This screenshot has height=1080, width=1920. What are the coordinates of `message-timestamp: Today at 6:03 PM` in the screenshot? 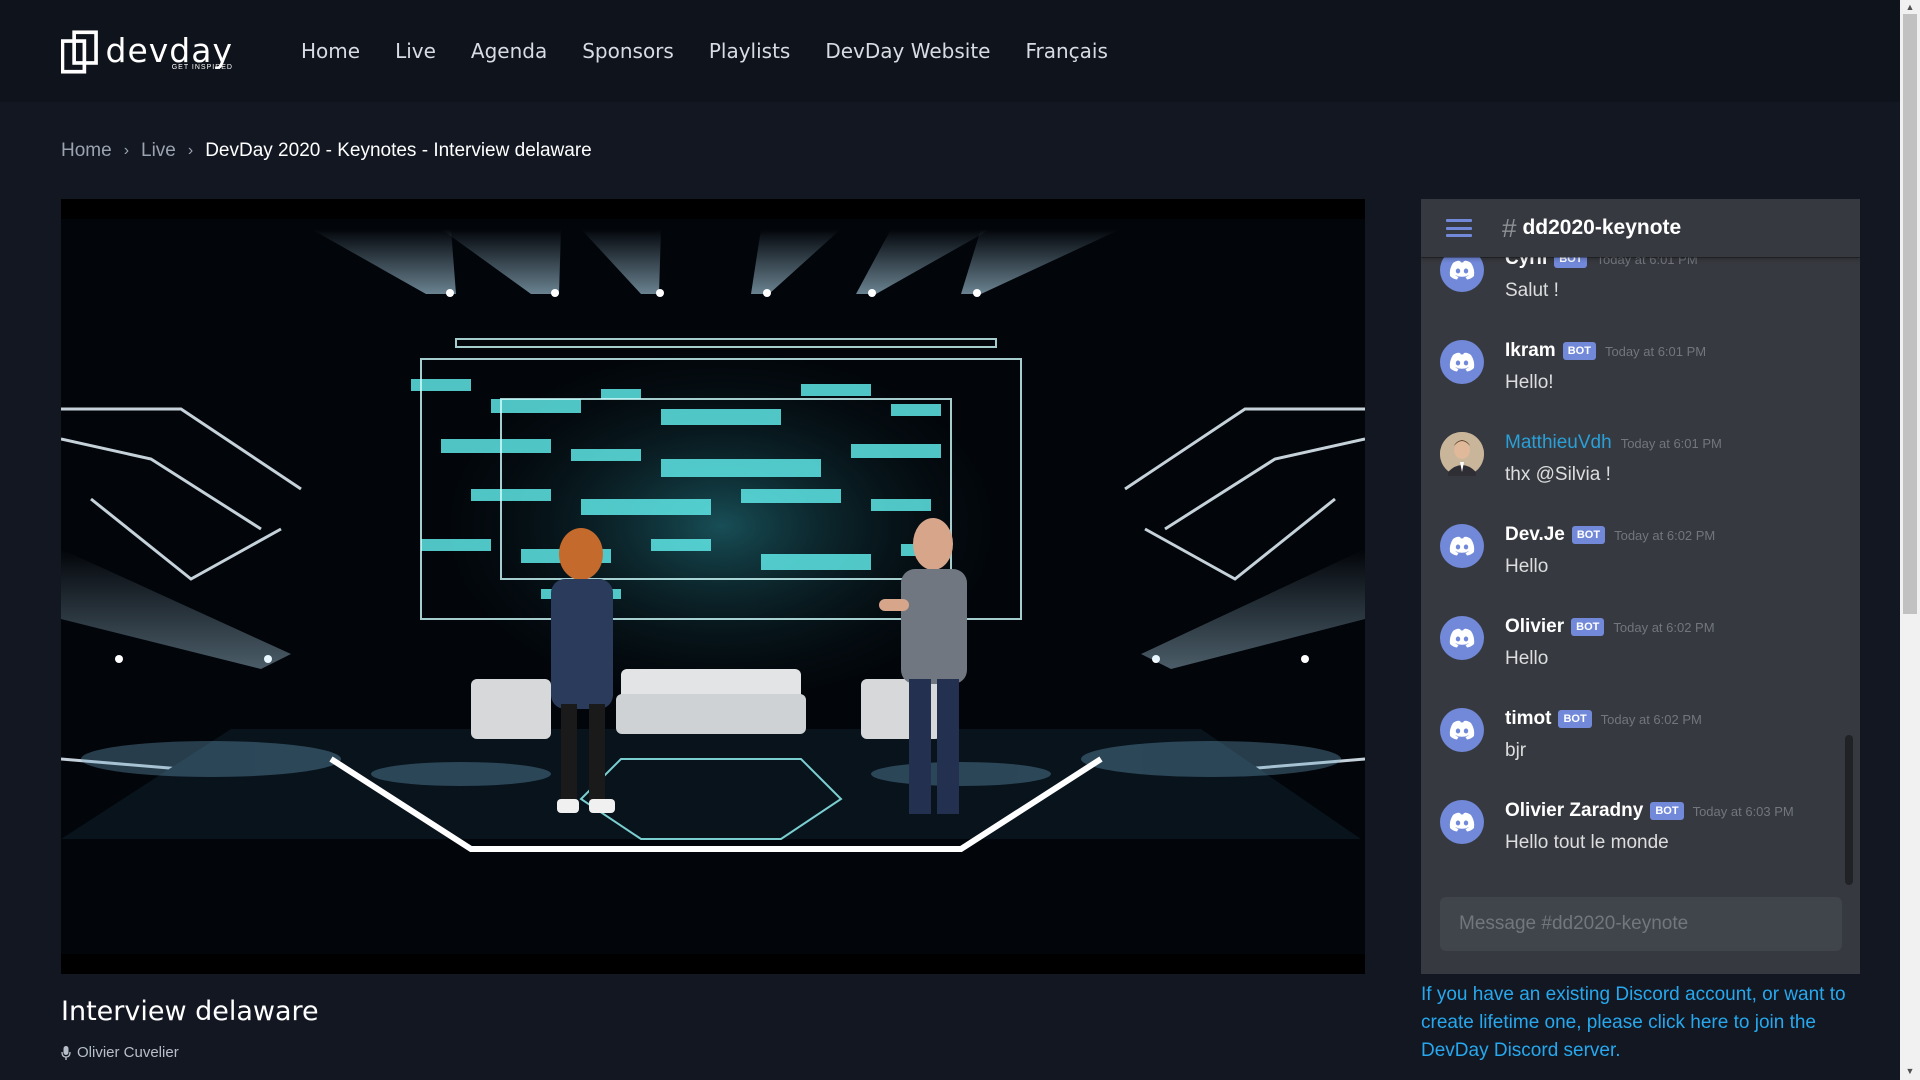 It's located at (1743, 811).